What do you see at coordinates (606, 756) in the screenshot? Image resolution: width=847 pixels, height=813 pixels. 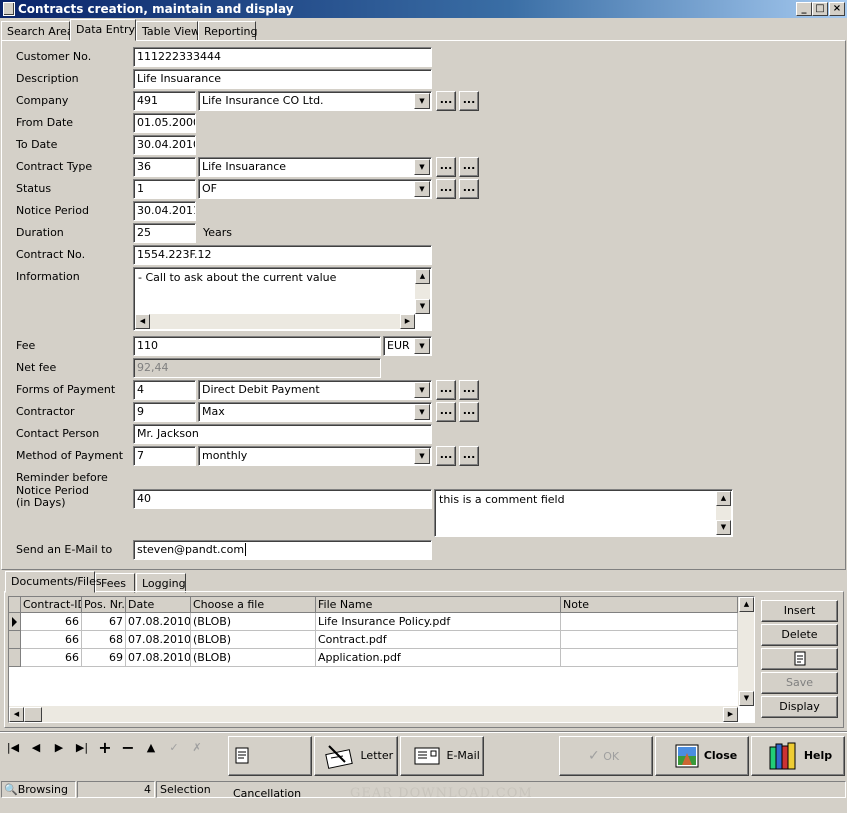 I see `ok-button: ✓ OK` at bounding box center [606, 756].